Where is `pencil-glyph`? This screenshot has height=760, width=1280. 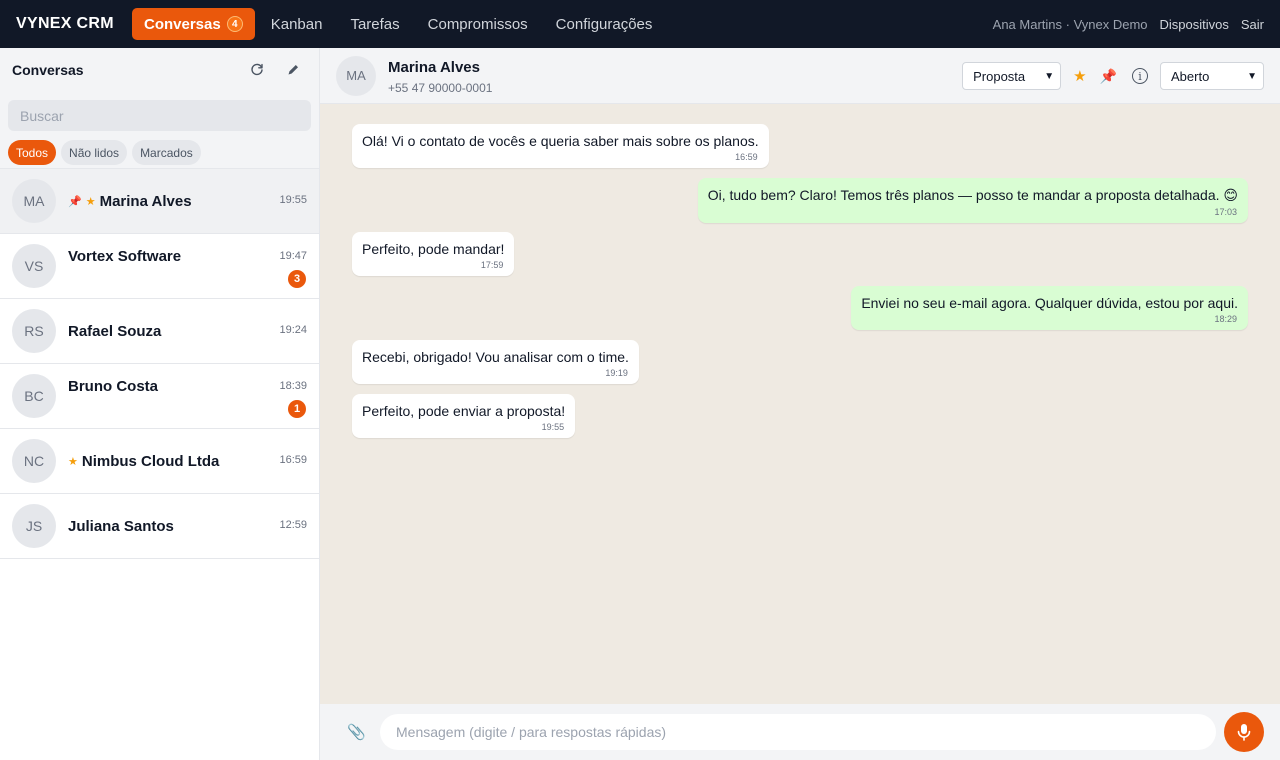
pencil-glyph is located at coordinates (293, 70).